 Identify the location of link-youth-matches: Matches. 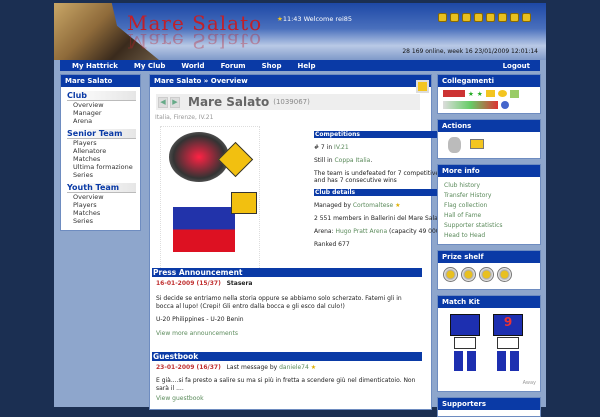
(106, 213).